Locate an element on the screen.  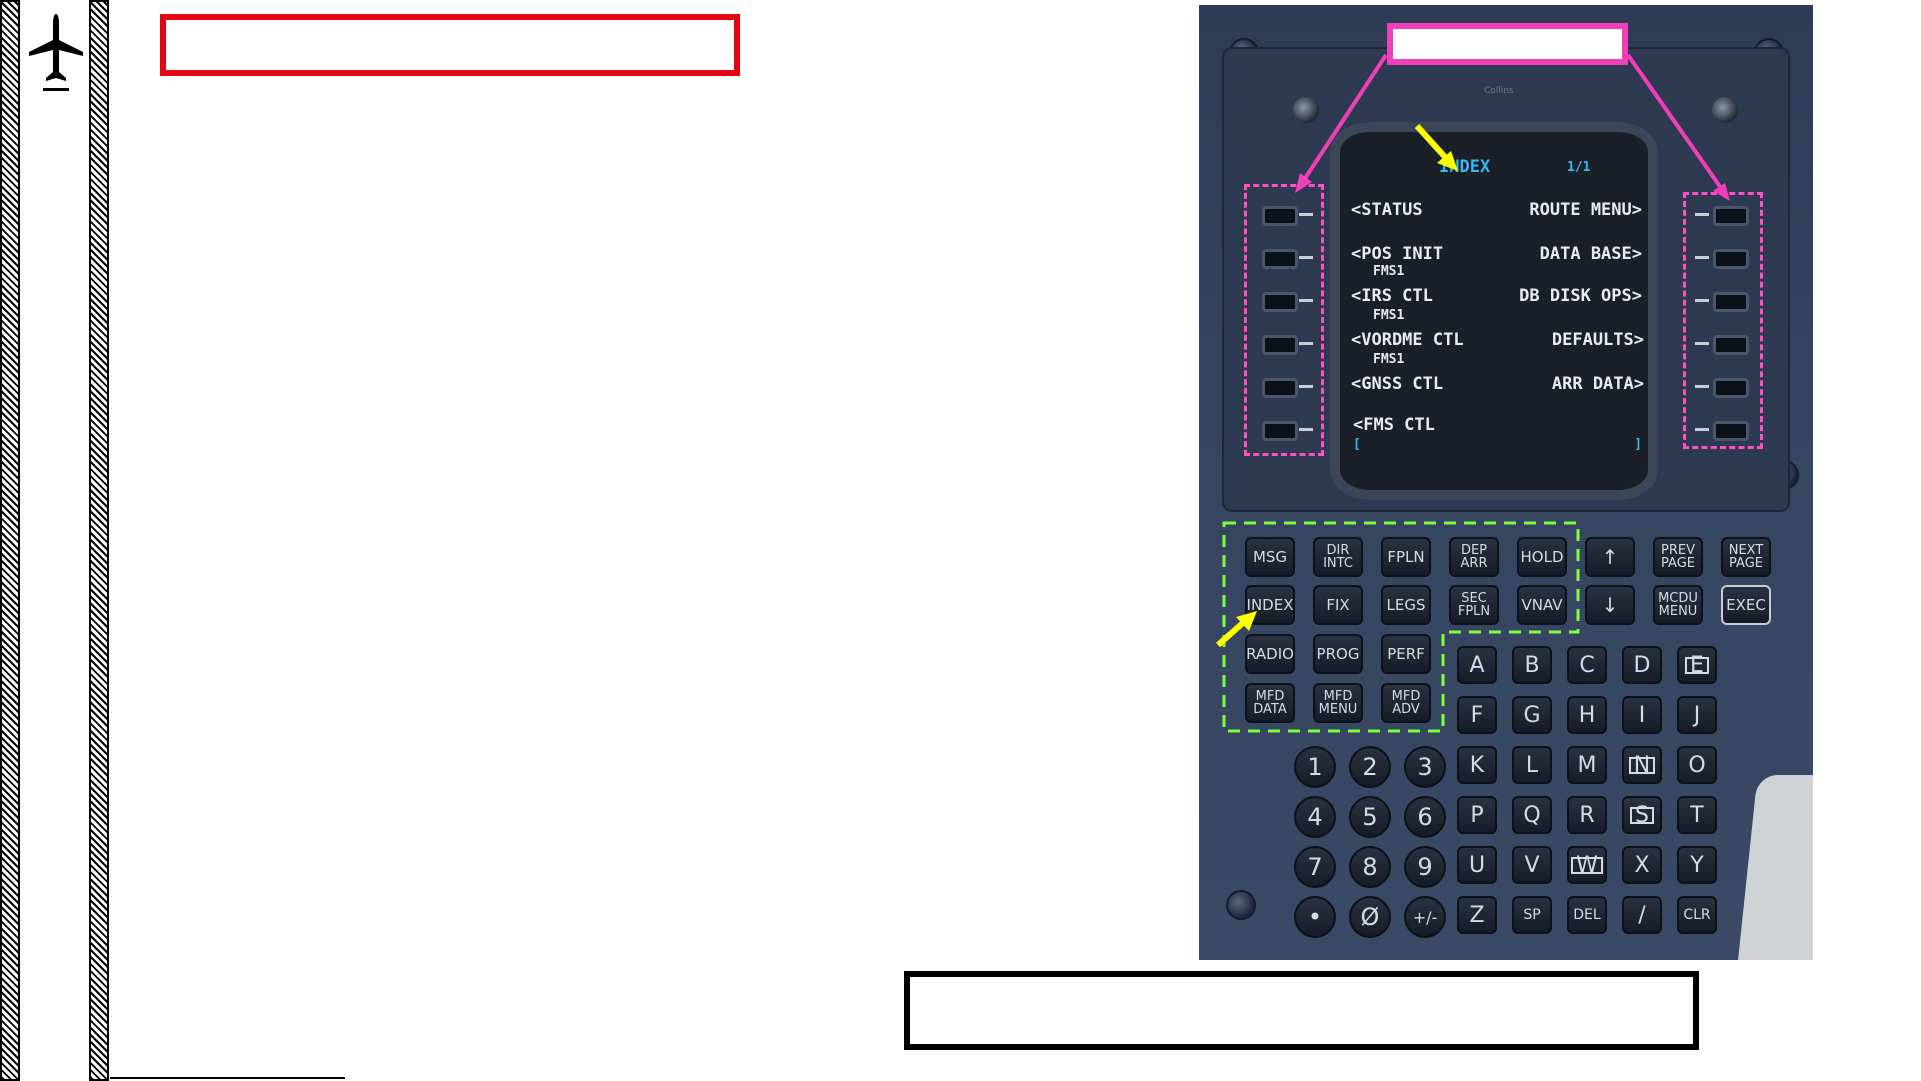
left-rail-hatch is located at coordinates (10, 540).